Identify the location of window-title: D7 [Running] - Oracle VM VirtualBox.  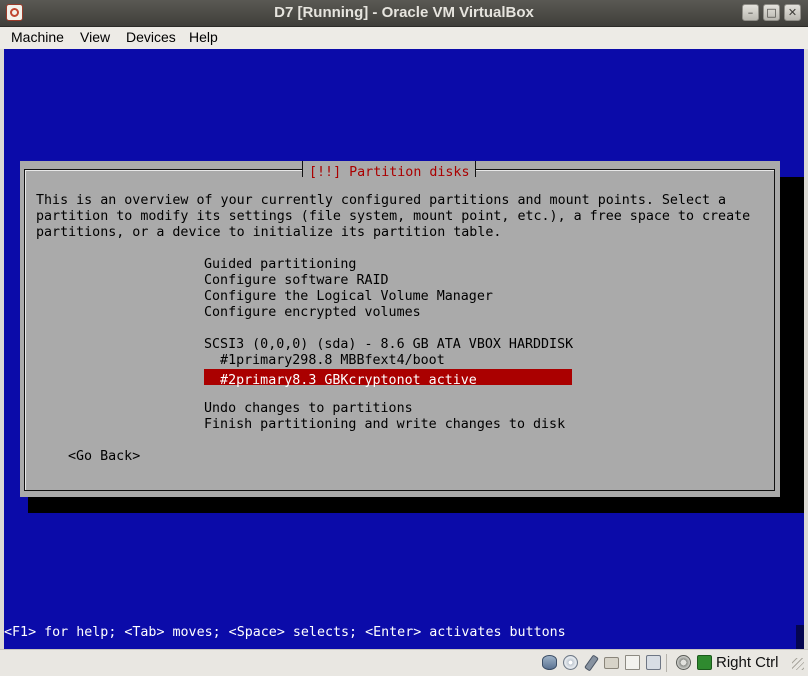
(404, 12).